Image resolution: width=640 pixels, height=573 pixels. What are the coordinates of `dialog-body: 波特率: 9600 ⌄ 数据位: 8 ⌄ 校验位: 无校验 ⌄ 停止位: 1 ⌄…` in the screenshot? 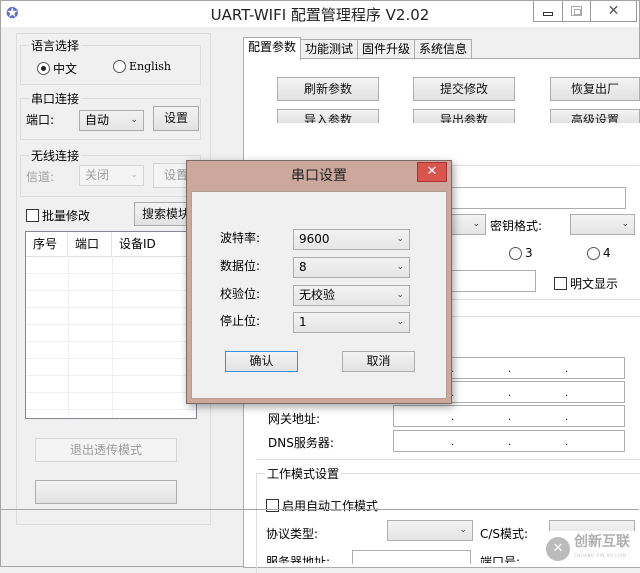 It's located at (319, 295).